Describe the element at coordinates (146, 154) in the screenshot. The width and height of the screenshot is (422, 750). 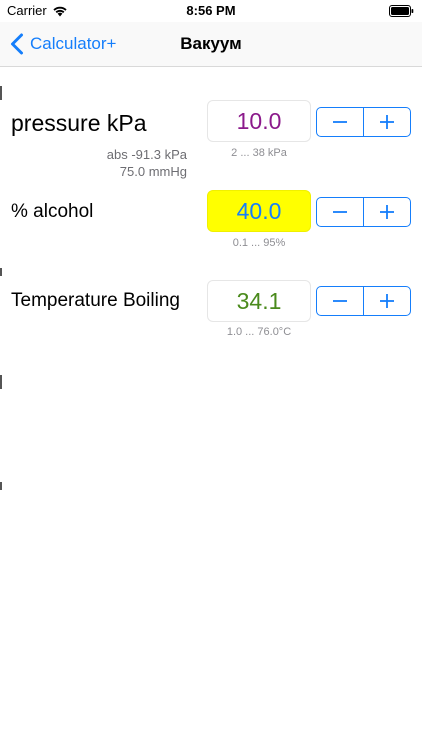
I see `pressure-abs: abs -91.3 kPa` at that location.